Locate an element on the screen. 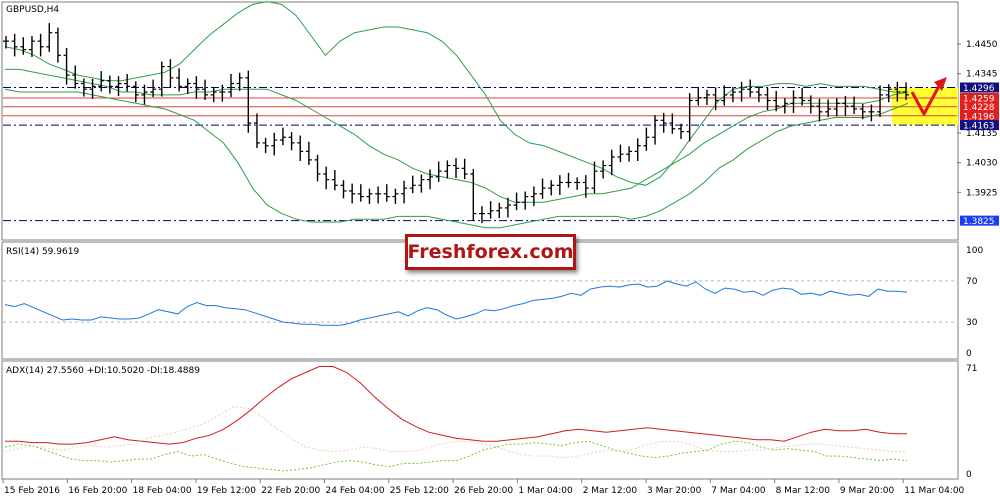 The width and height of the screenshot is (1000, 500). time-axis-label: 11 Mar 04:00 is located at coordinates (934, 491).